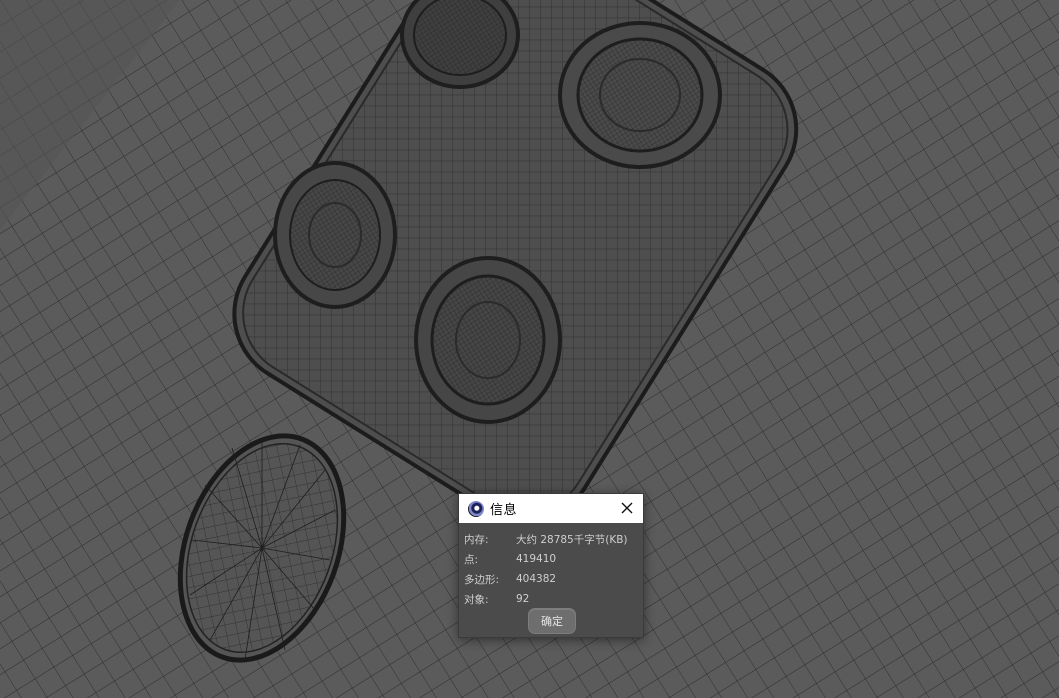  What do you see at coordinates (460, 44) in the screenshot?
I see `lens-top-left` at bounding box center [460, 44].